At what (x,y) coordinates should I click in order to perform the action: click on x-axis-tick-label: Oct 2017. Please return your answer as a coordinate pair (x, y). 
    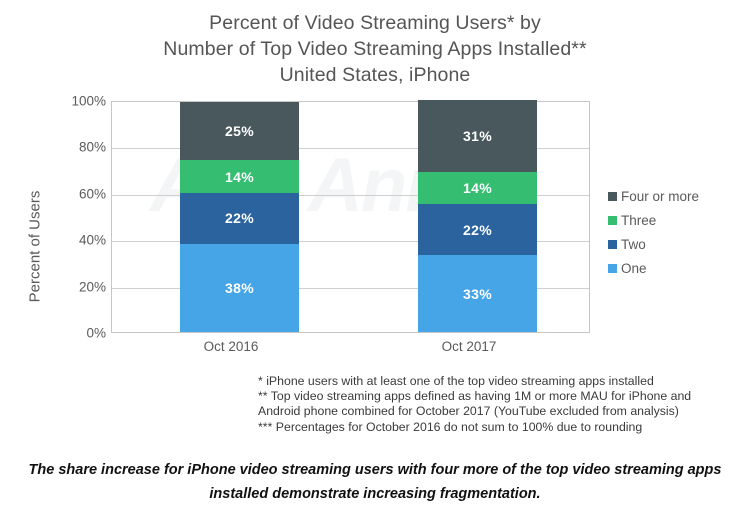
    Looking at the image, I should click on (469, 346).